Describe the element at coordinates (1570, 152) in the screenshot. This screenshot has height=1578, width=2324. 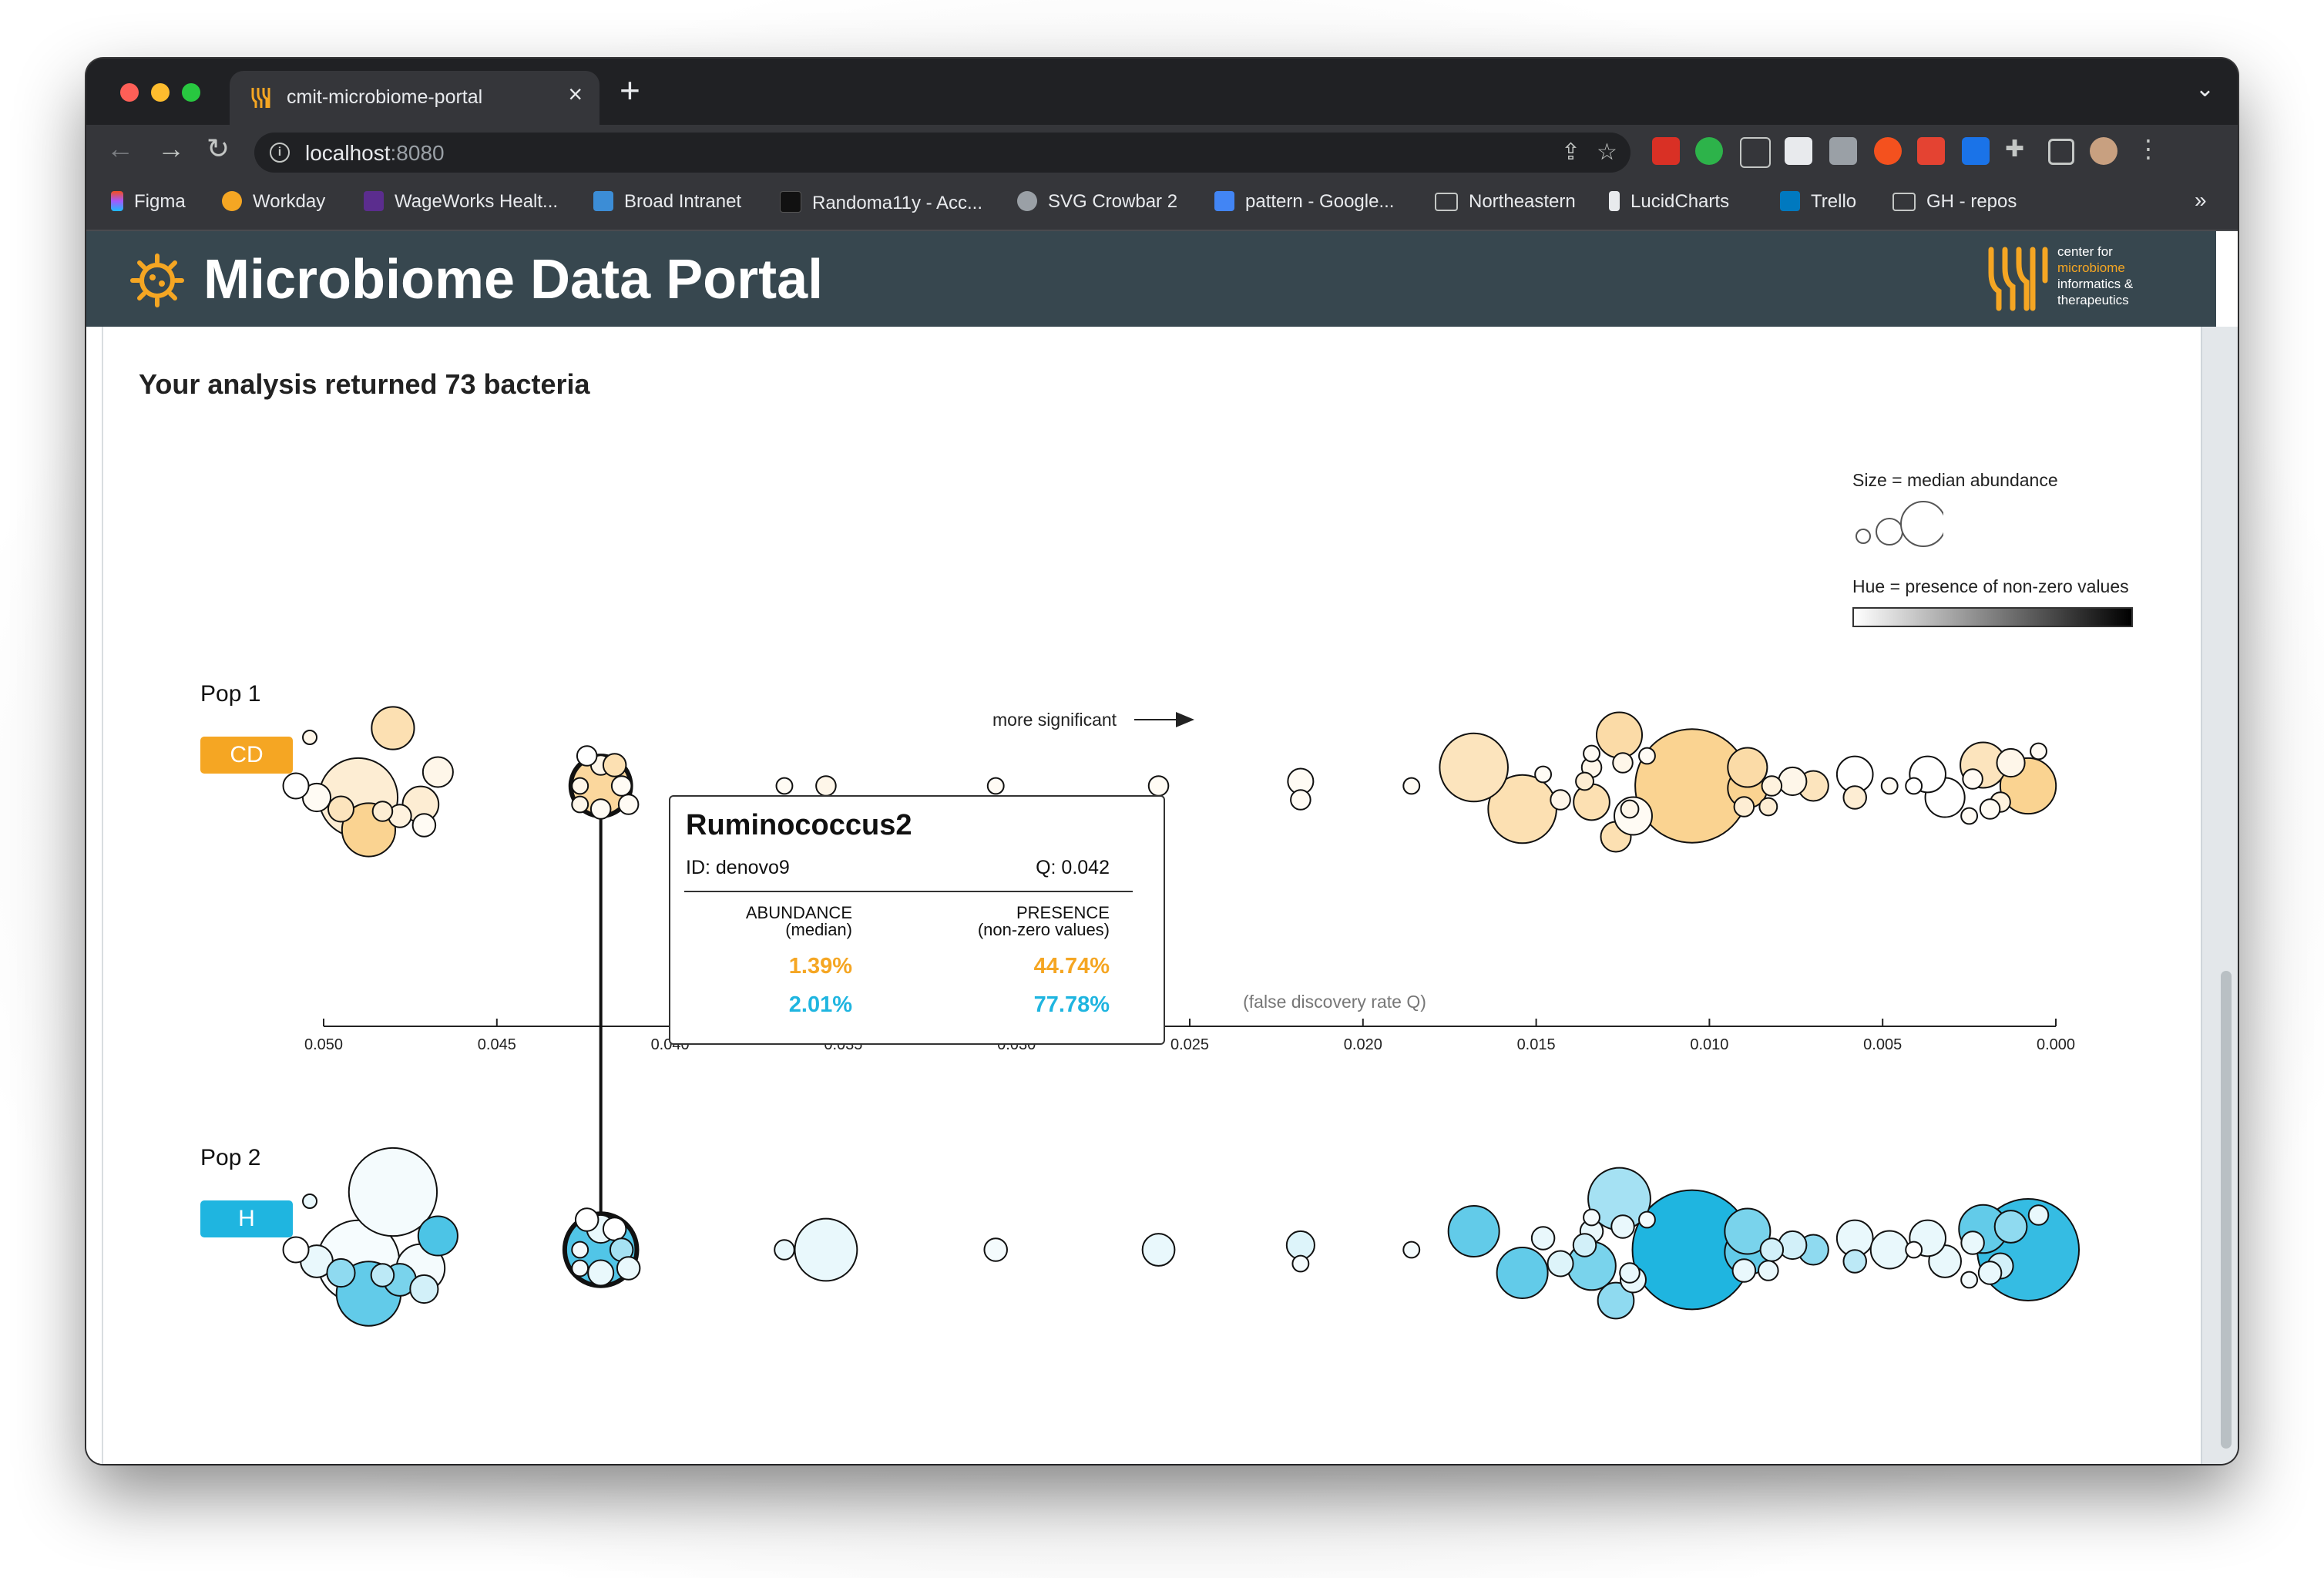
I see `share-icon: ⇪` at that location.